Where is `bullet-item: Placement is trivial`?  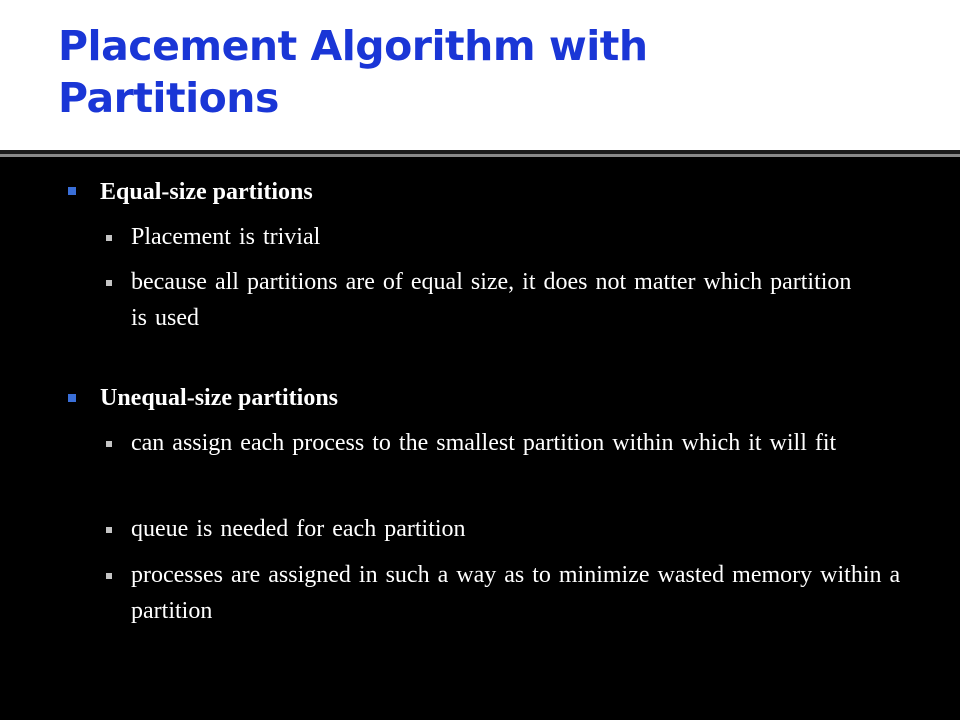 bullet-item: Placement is trivial is located at coordinates (226, 237).